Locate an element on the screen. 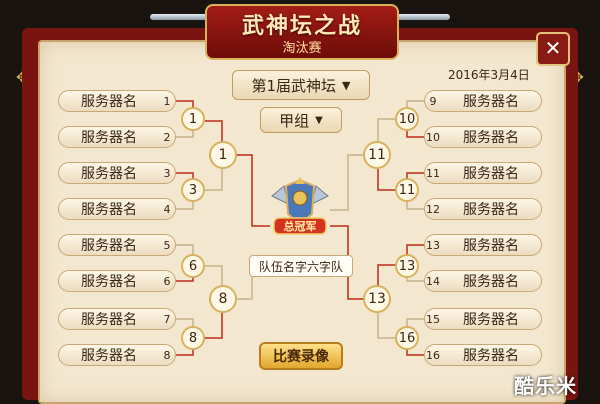 This screenshot has width=600, height=404. server-slot-13: 13 服务器名 is located at coordinates (483, 245).